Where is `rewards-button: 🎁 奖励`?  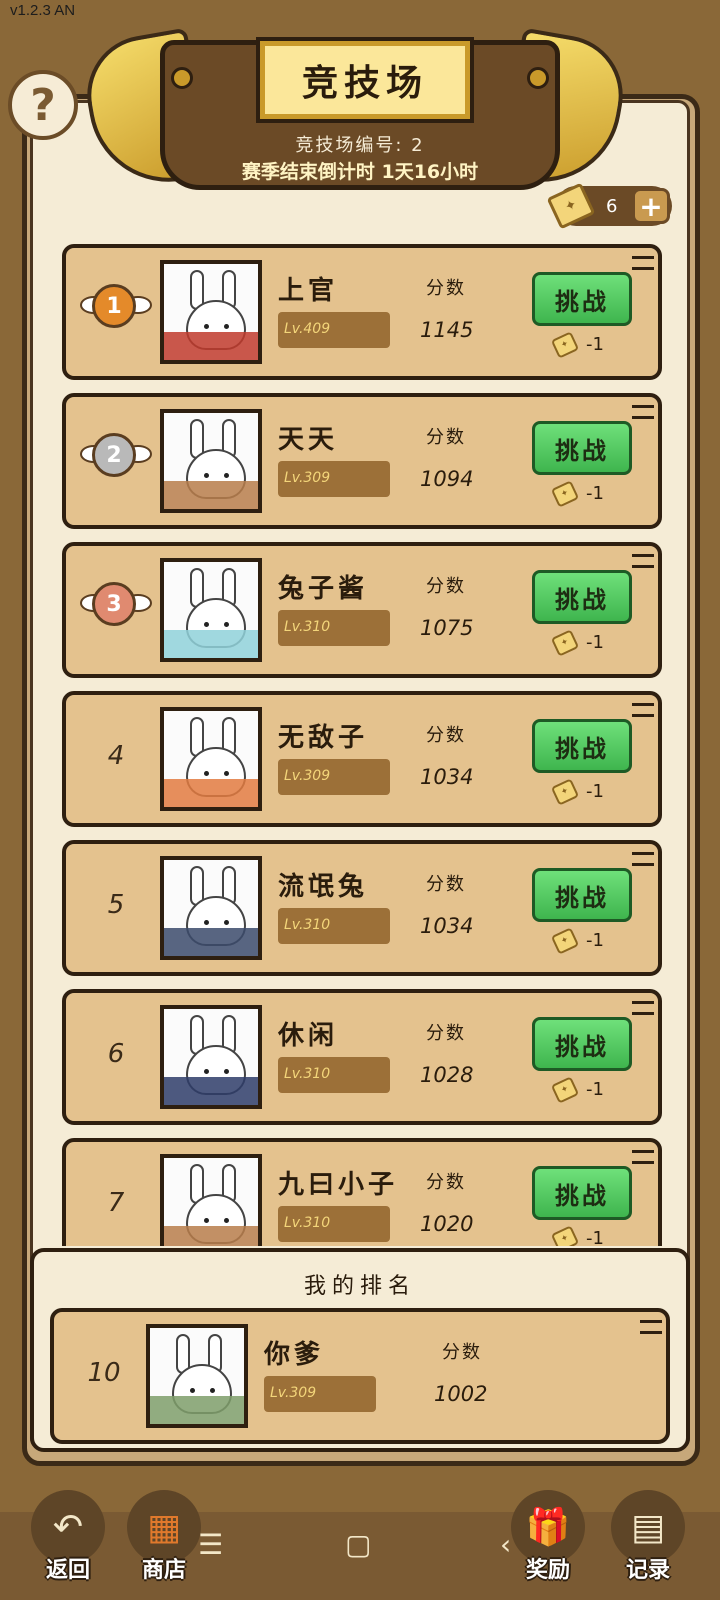
rewards-button: 🎁 奖励 is located at coordinates (548, 1543).